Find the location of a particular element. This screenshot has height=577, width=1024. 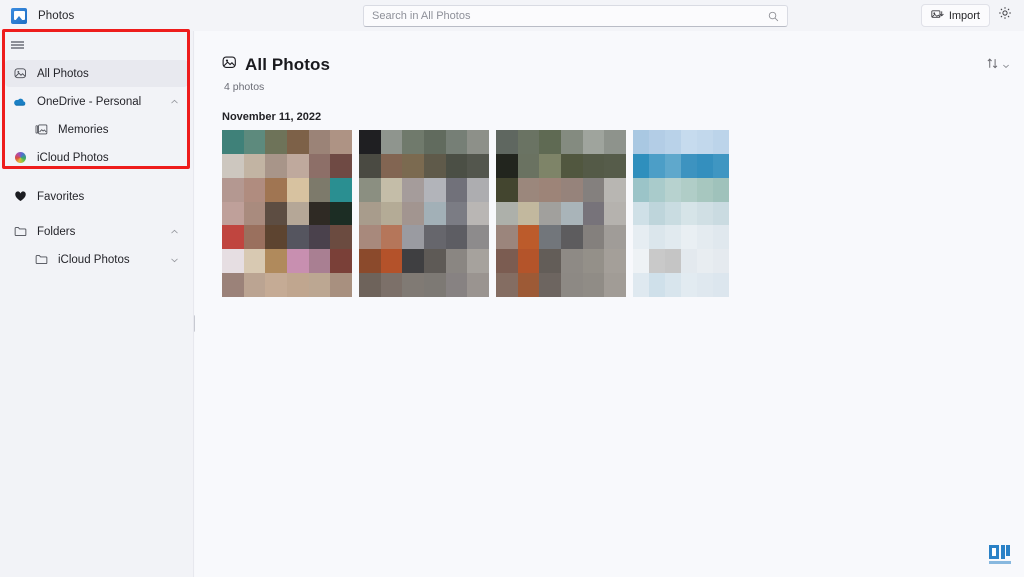

search-icon is located at coordinates (773, 16).